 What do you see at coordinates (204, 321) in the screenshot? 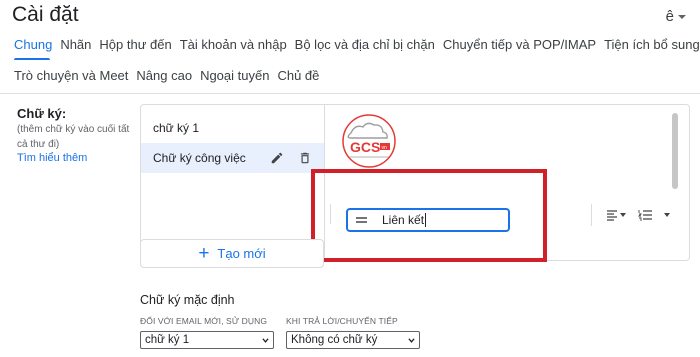
I see `new-email-label: ĐỐI VỚI EMAIL MỚI, SỬ DỤNG` at bounding box center [204, 321].